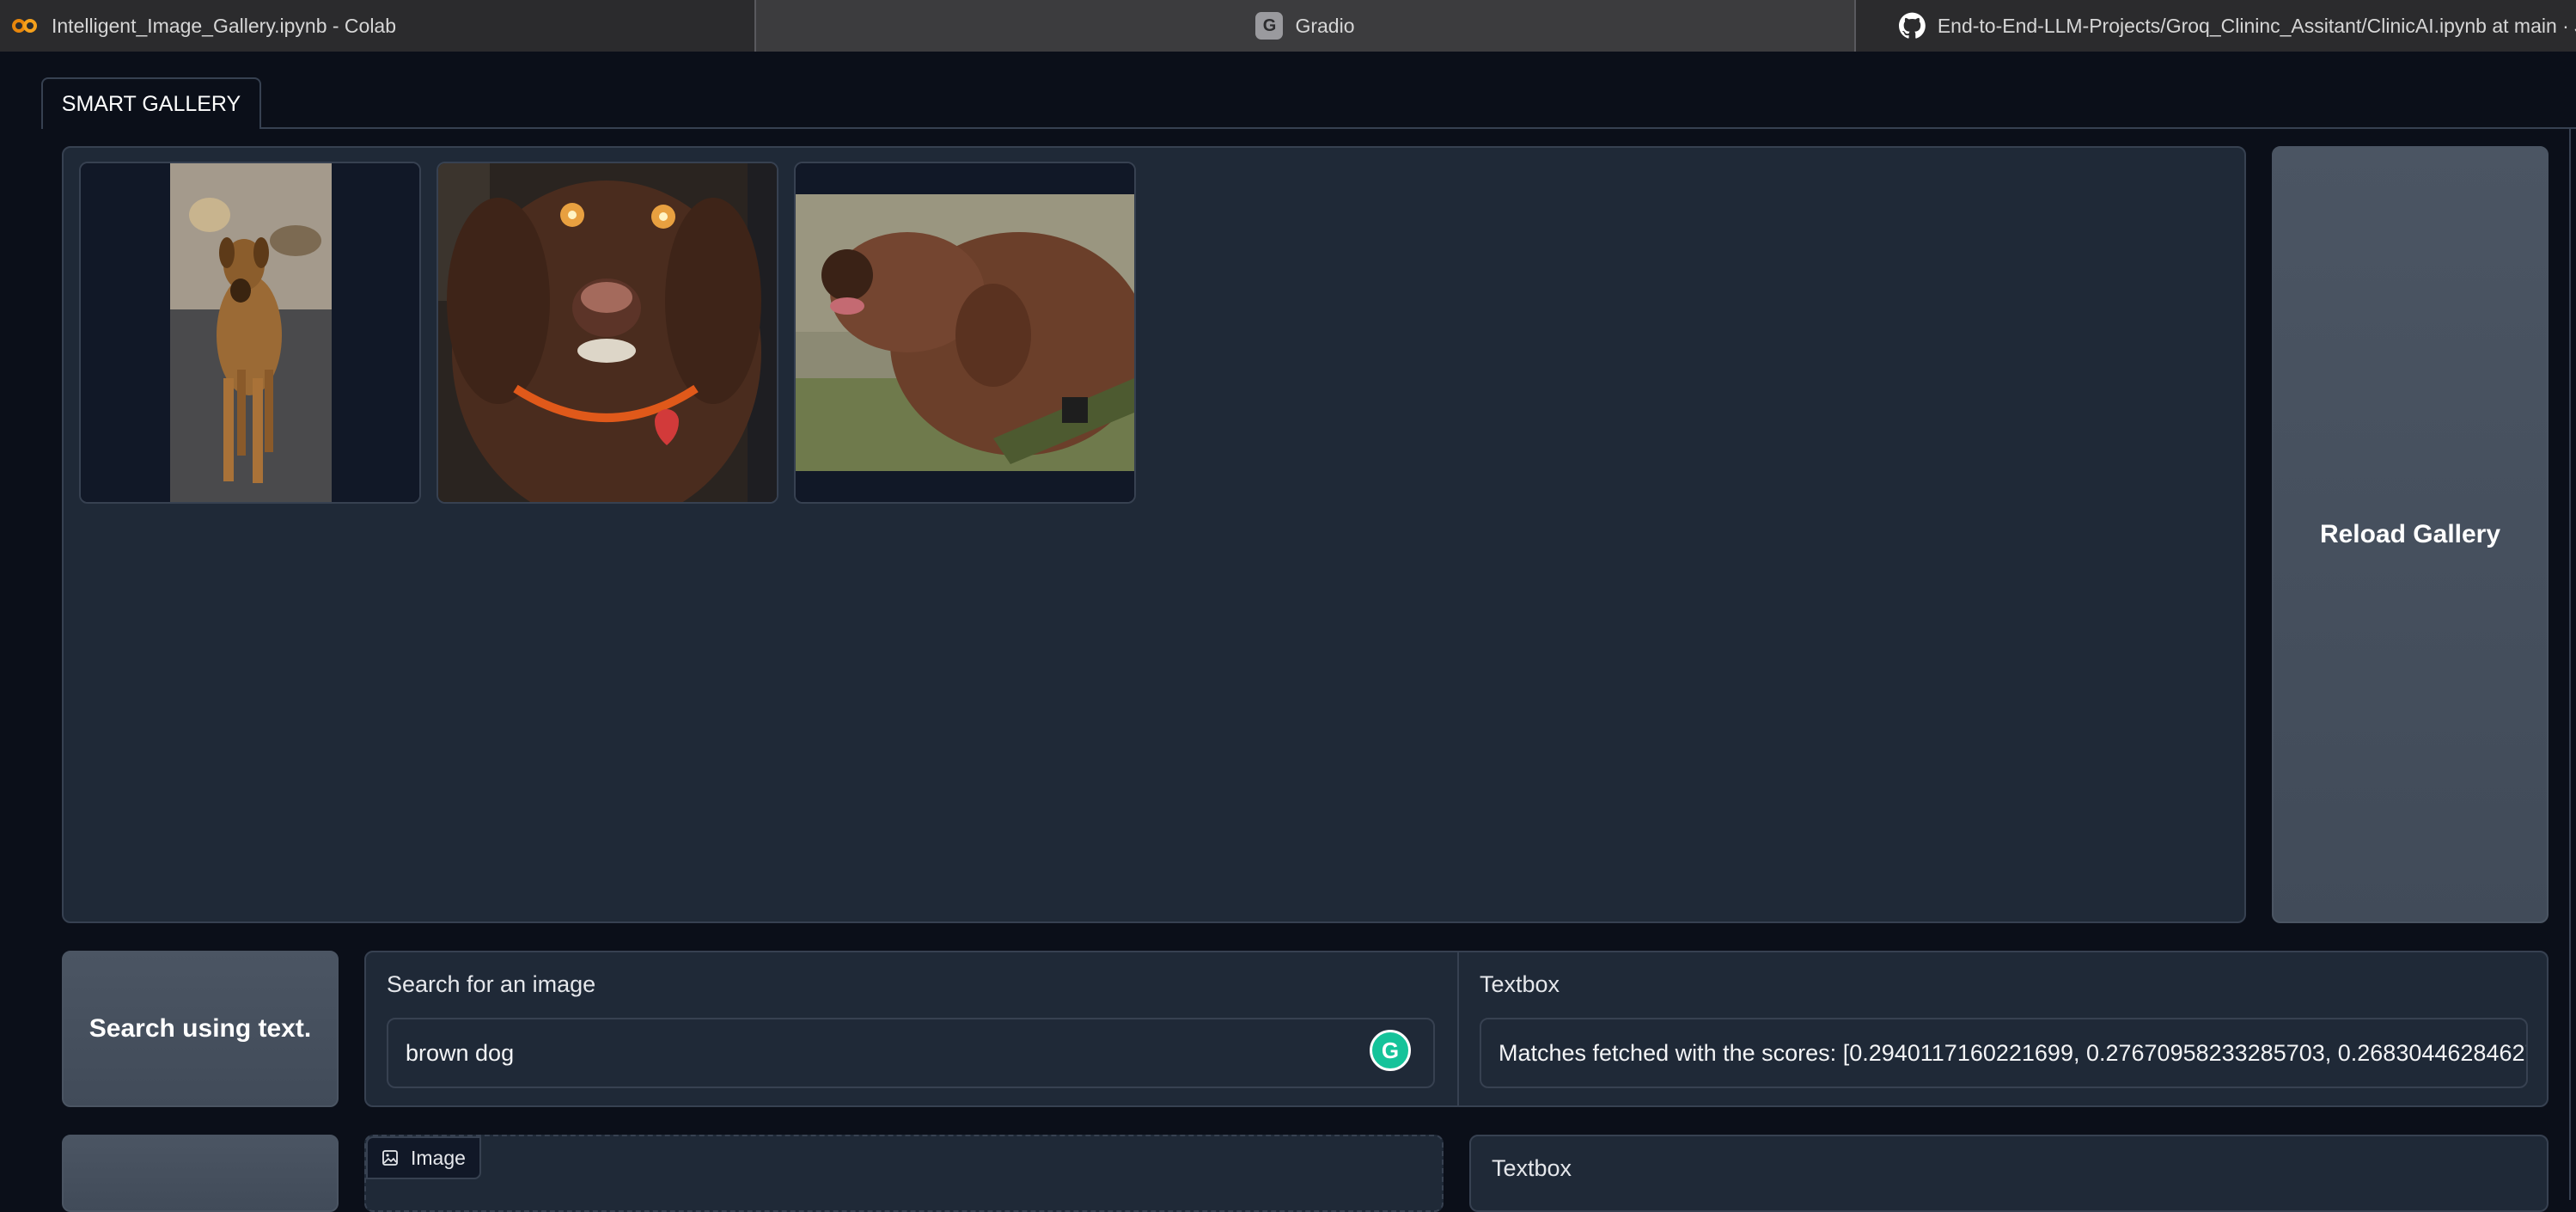  Describe the element at coordinates (1269, 26) in the screenshot. I see `gradio-icon: G` at that location.